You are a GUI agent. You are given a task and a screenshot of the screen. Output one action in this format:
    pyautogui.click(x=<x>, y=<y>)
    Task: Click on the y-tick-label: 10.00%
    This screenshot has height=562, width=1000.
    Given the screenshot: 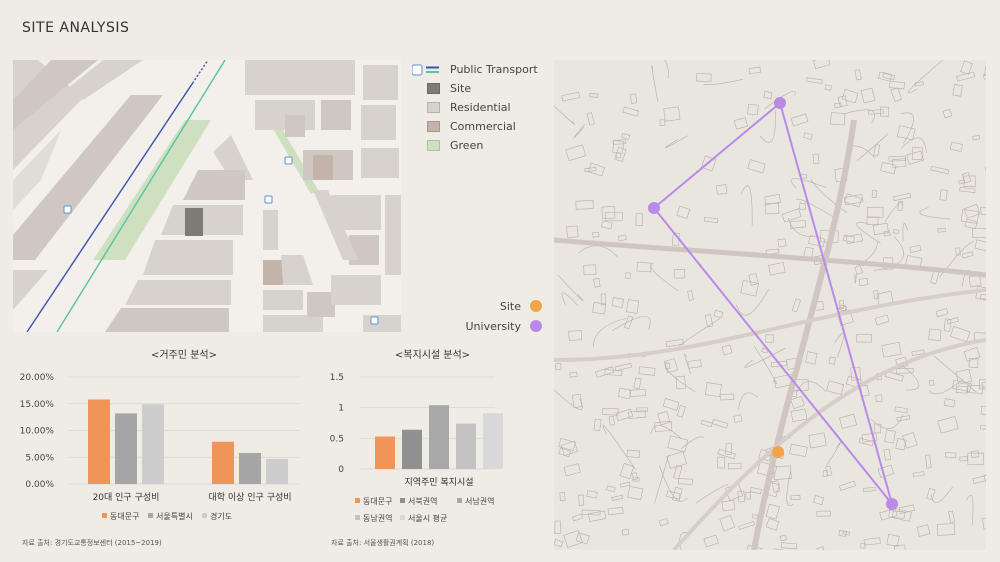 What is the action you would take?
    pyautogui.click(x=37, y=432)
    